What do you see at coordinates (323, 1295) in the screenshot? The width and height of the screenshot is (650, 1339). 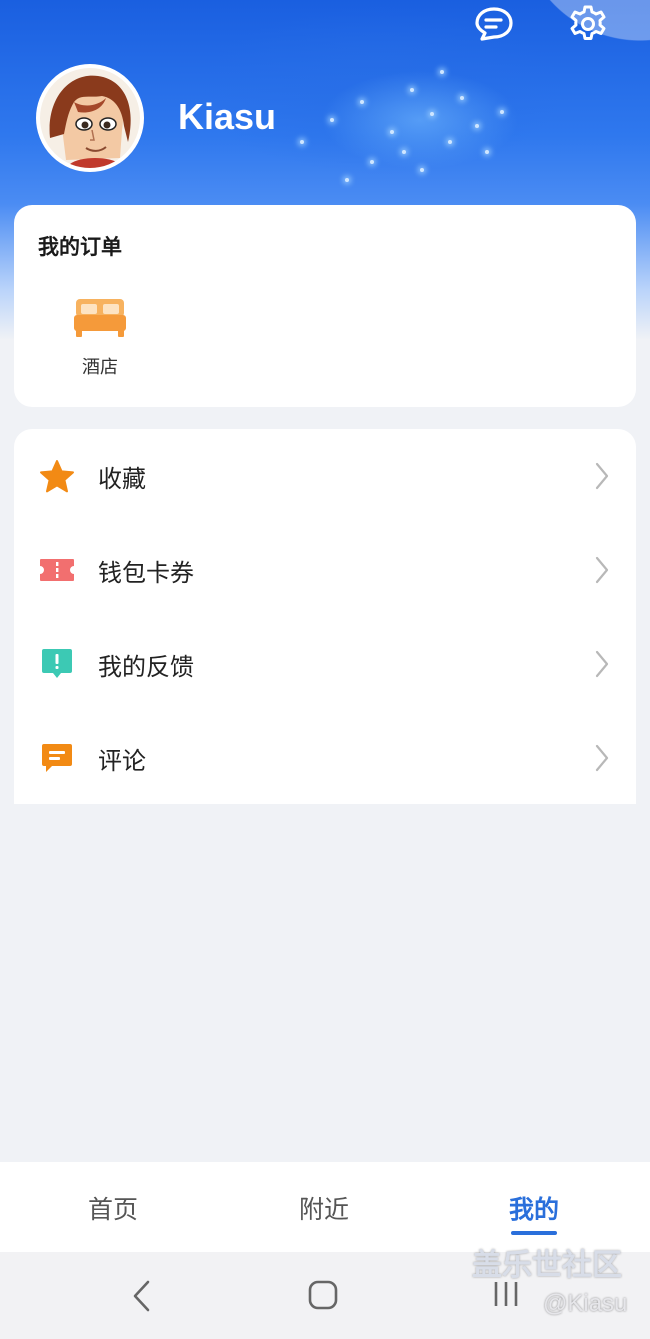 I see `home-icon` at bounding box center [323, 1295].